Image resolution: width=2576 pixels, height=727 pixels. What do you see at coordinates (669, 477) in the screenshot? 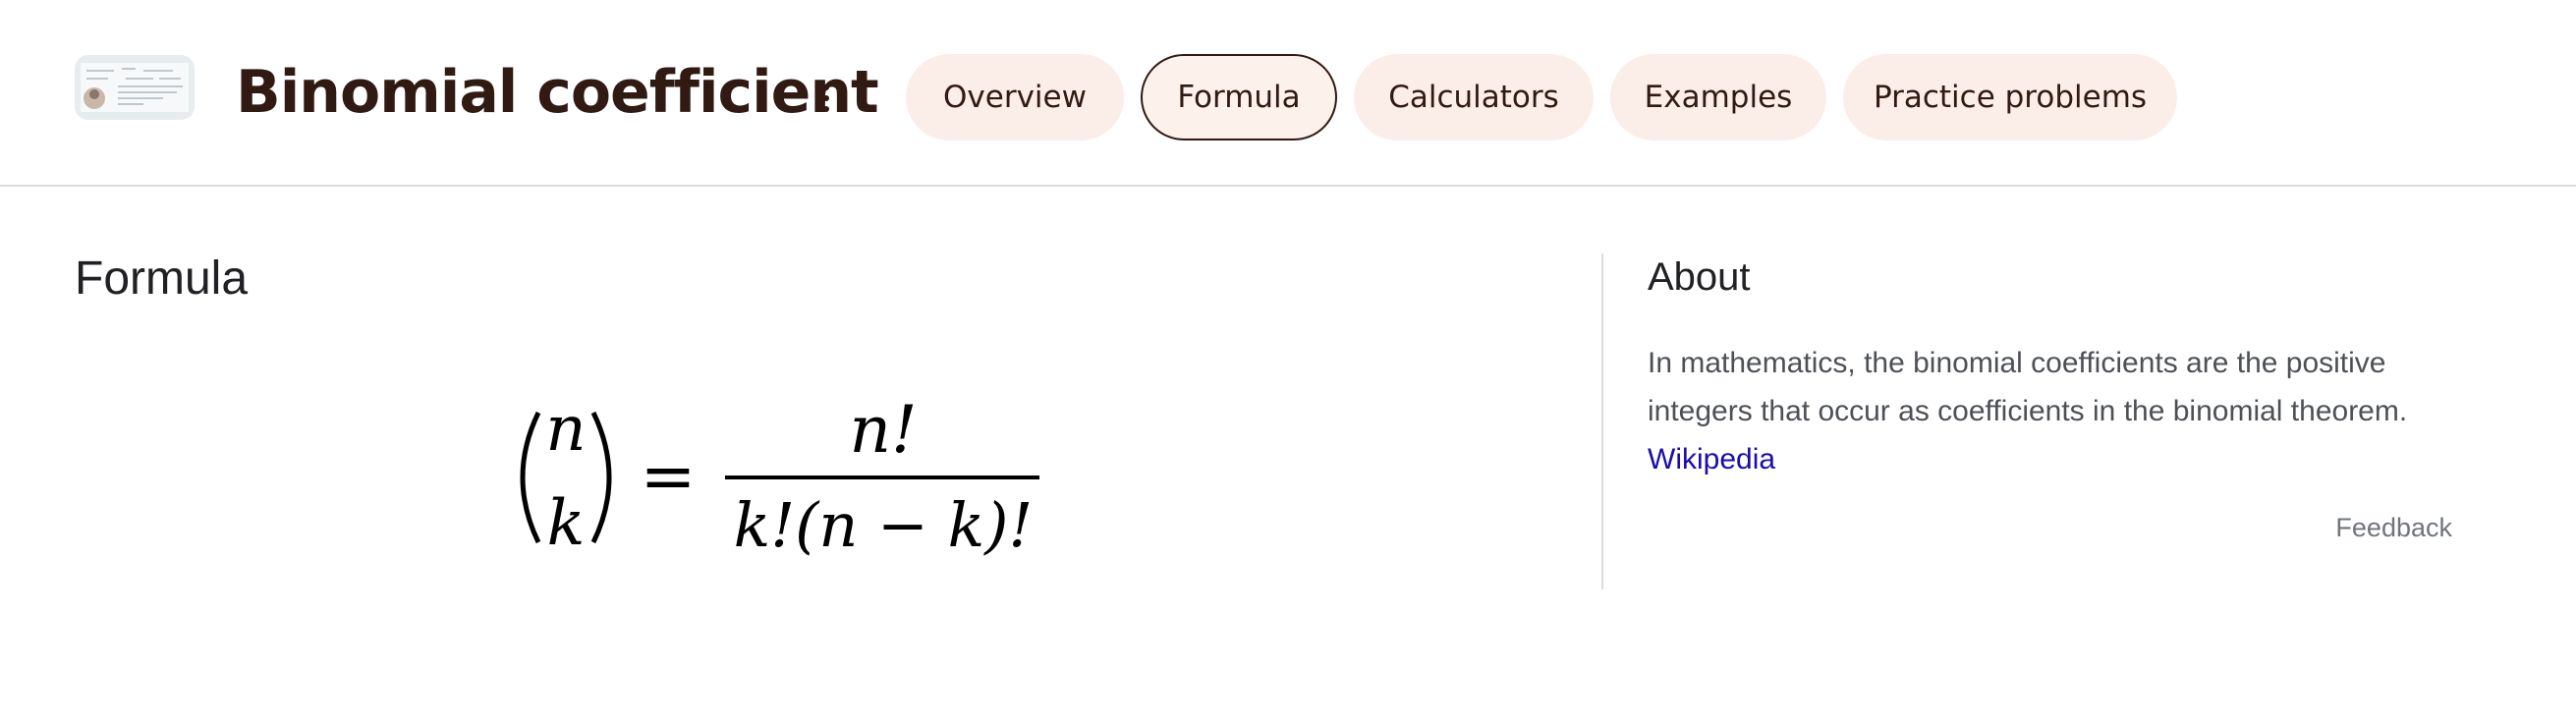
I see `equals-sign: =` at bounding box center [669, 477].